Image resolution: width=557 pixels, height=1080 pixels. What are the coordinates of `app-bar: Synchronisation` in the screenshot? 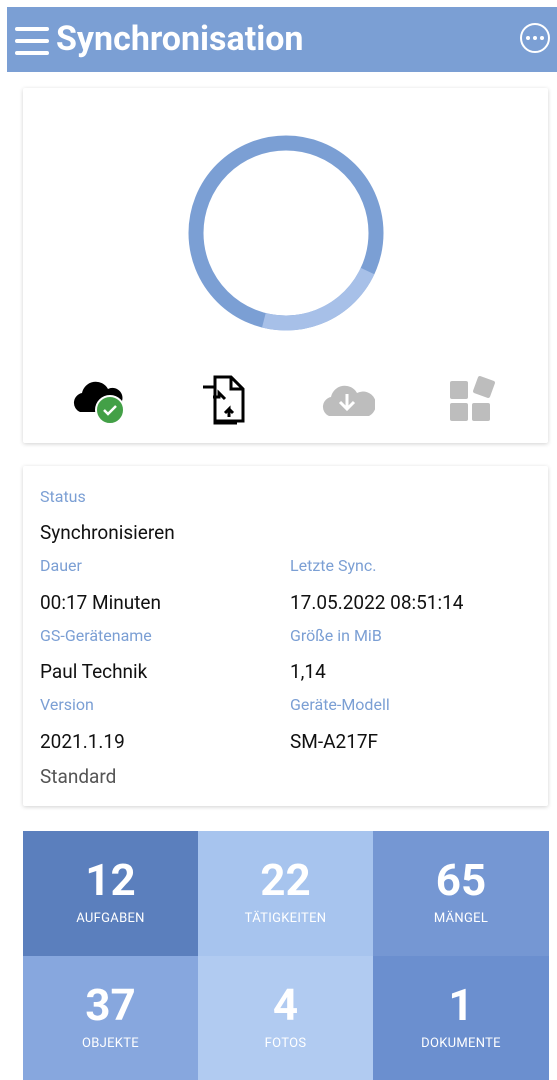 It's located at (282, 39).